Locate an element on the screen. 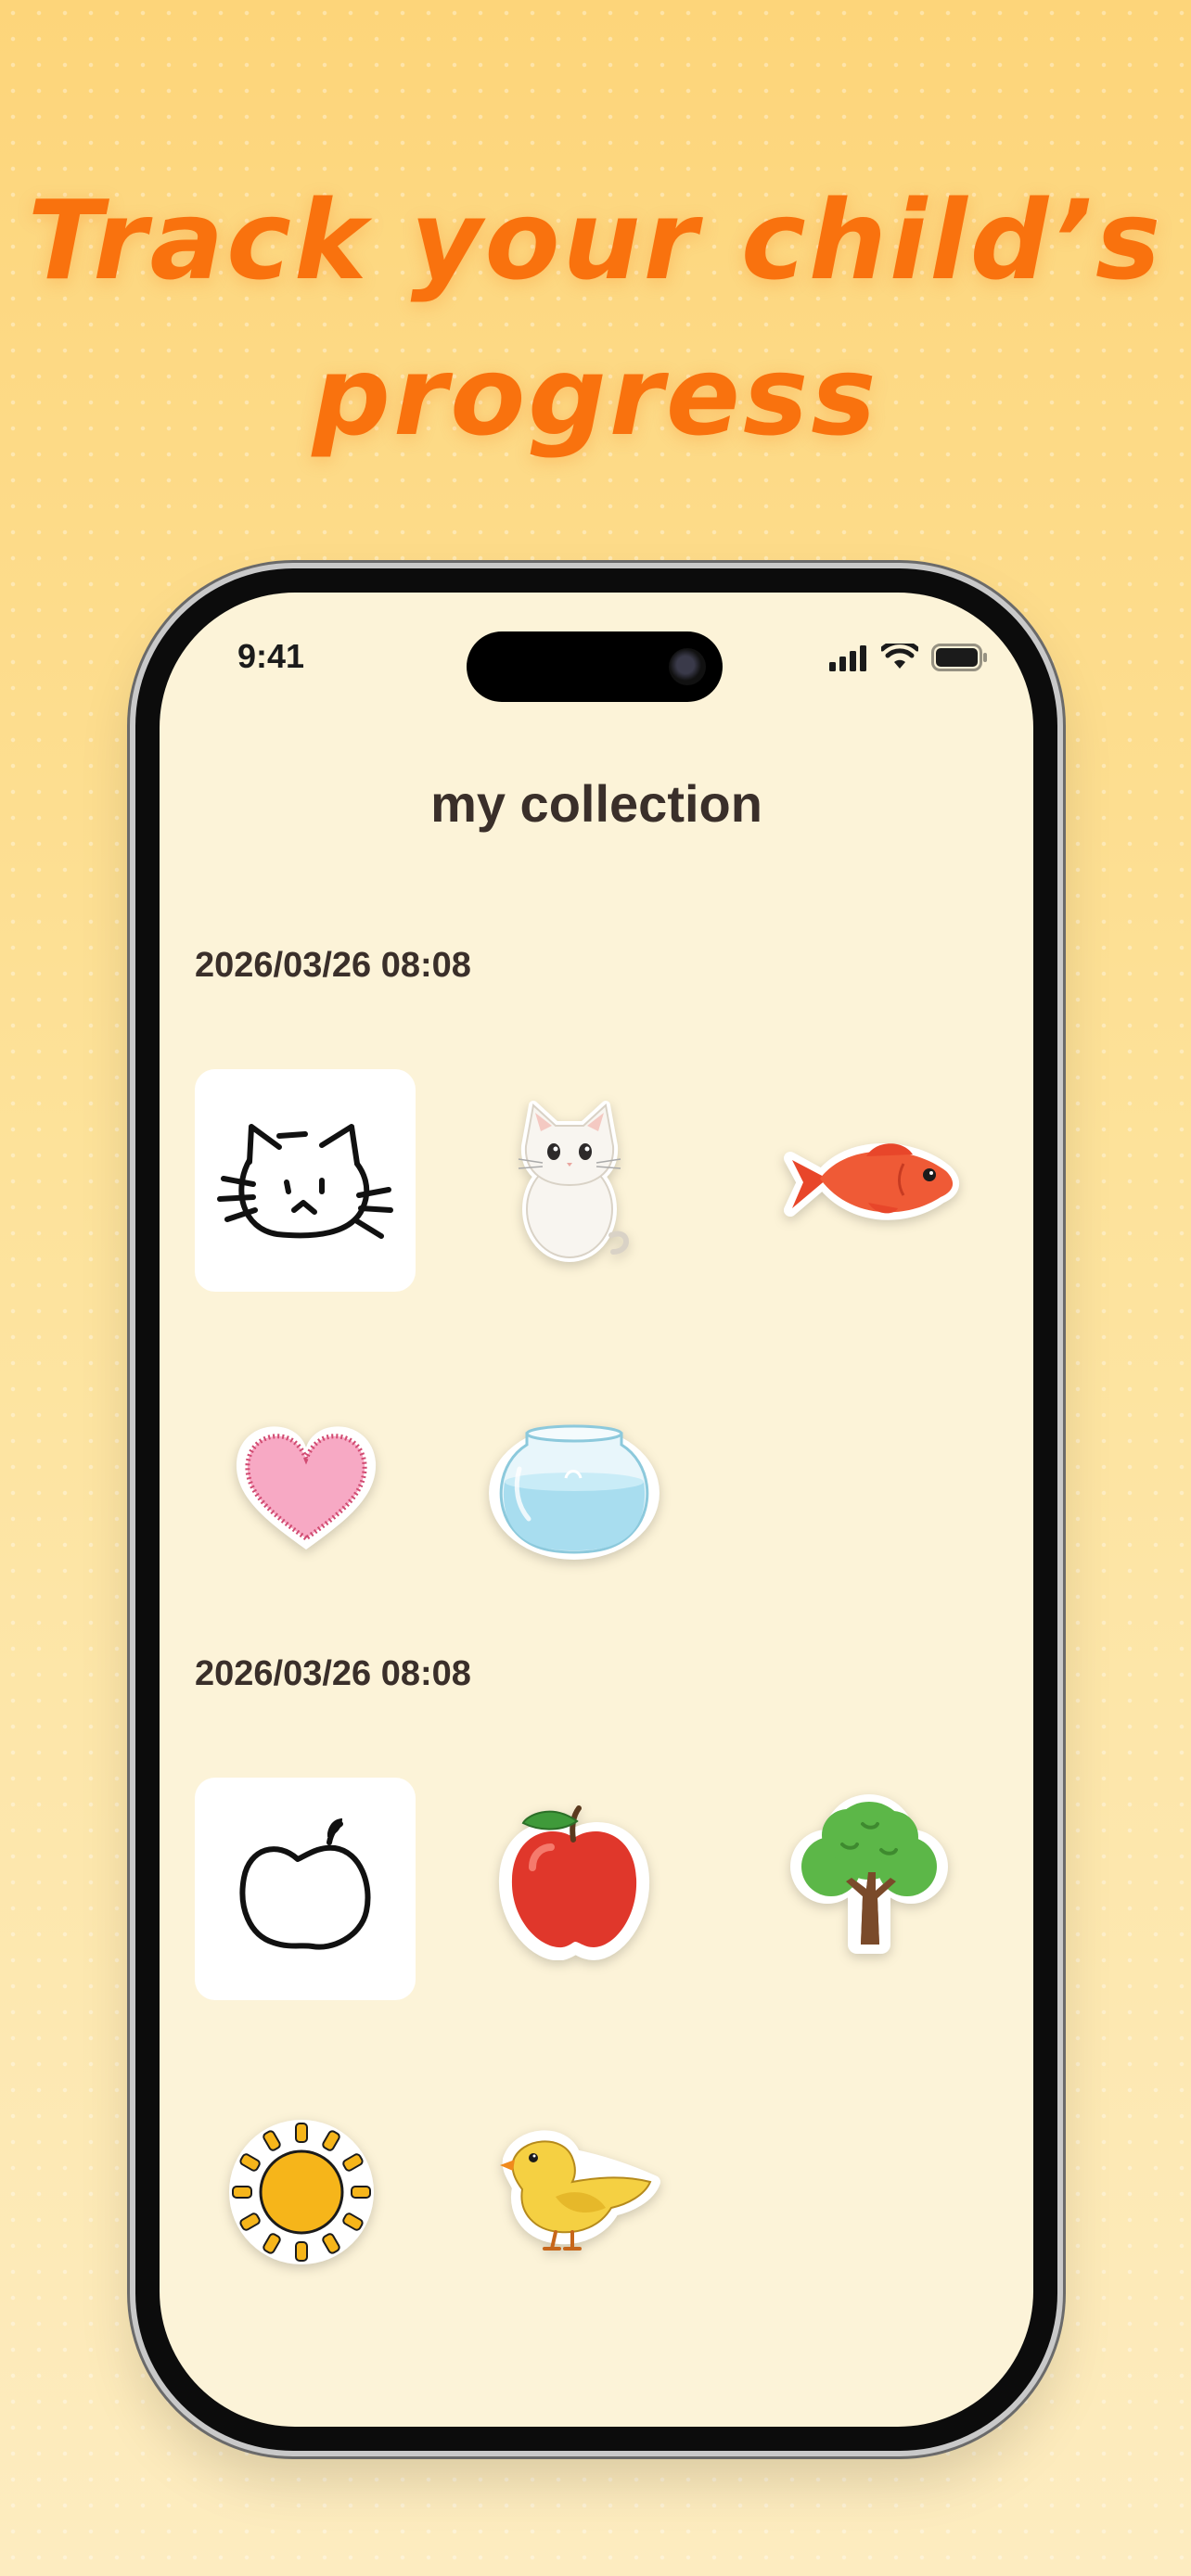  apple-icon is located at coordinates (574, 1882).